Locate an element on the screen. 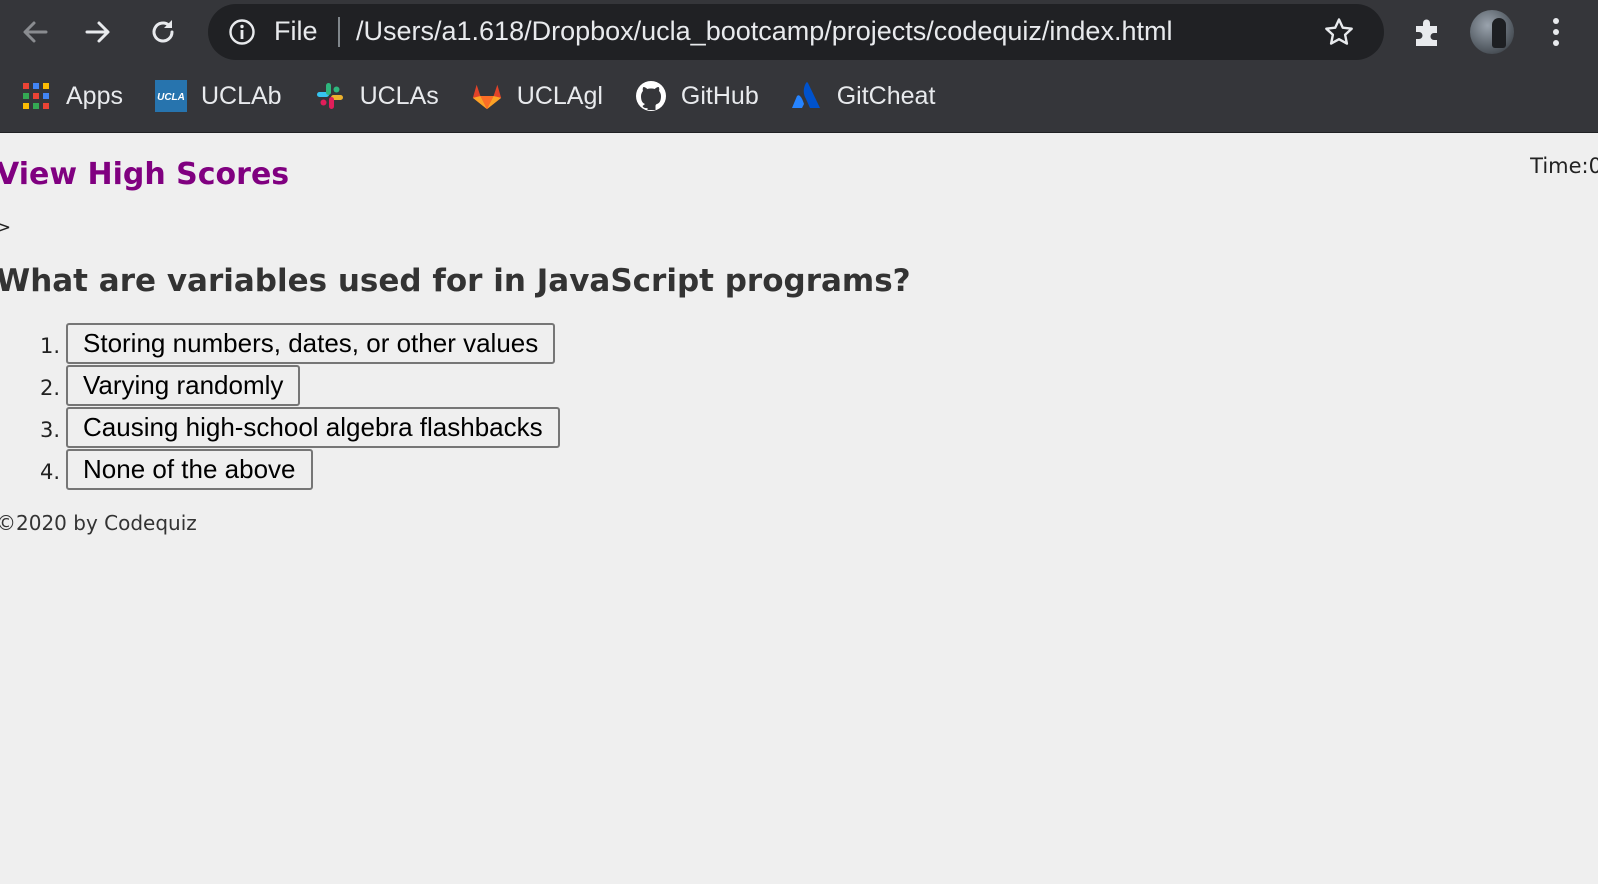 The image size is (1598, 884). arrow-left-icon is located at coordinates (35, 32).